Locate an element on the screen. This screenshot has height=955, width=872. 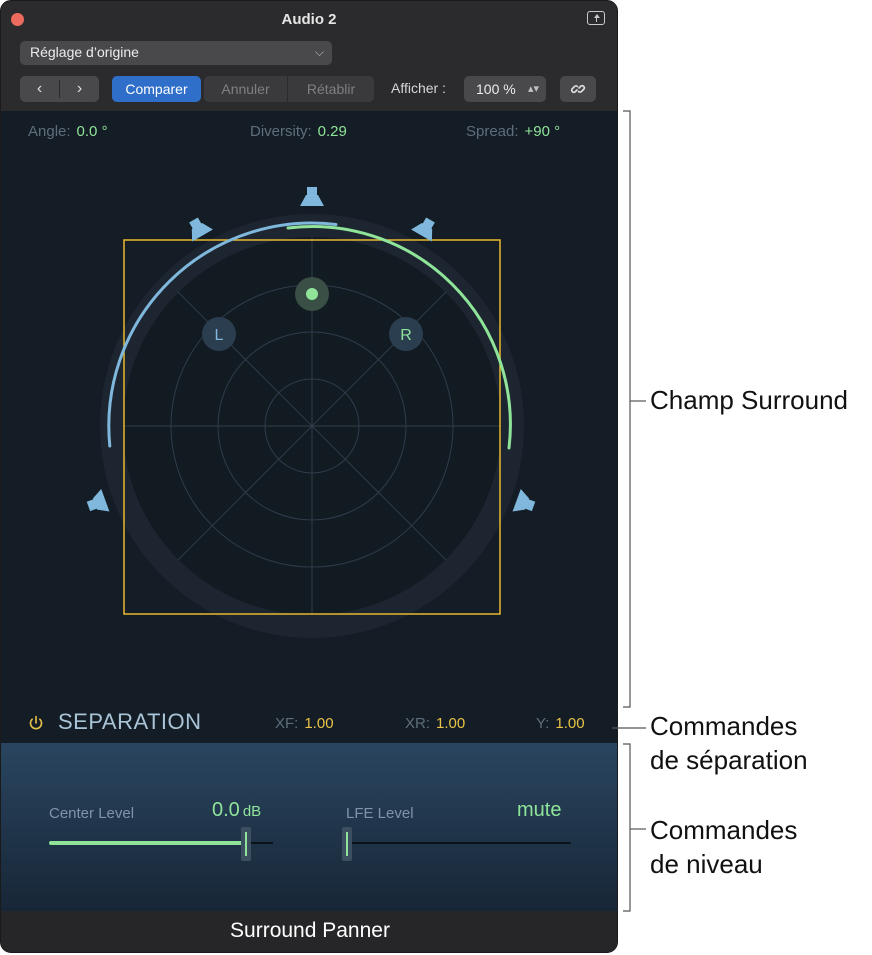
level-bracket is located at coordinates (627, 827).